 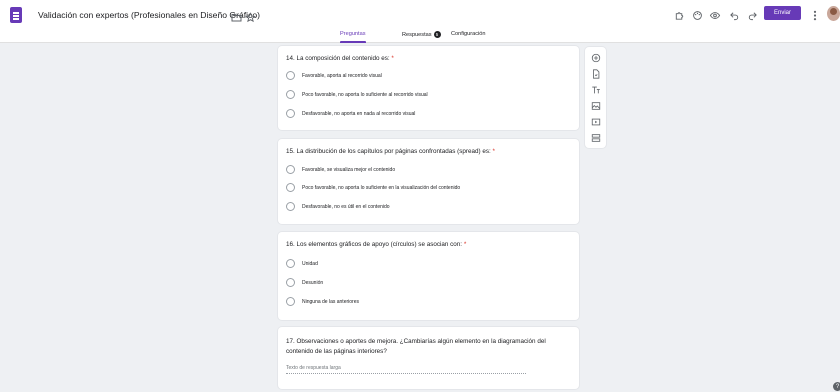 I want to click on add-question-icon, so click(x=595, y=57).